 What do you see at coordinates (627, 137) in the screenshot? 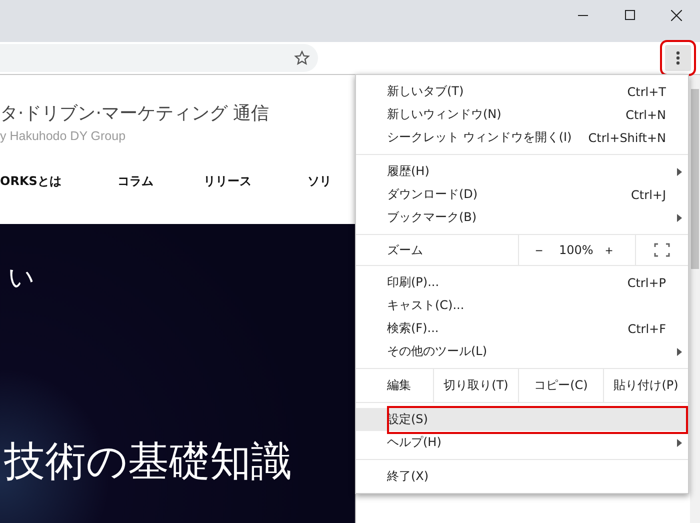
I see `shortcut-label: Ctrl+Shift+N` at bounding box center [627, 137].